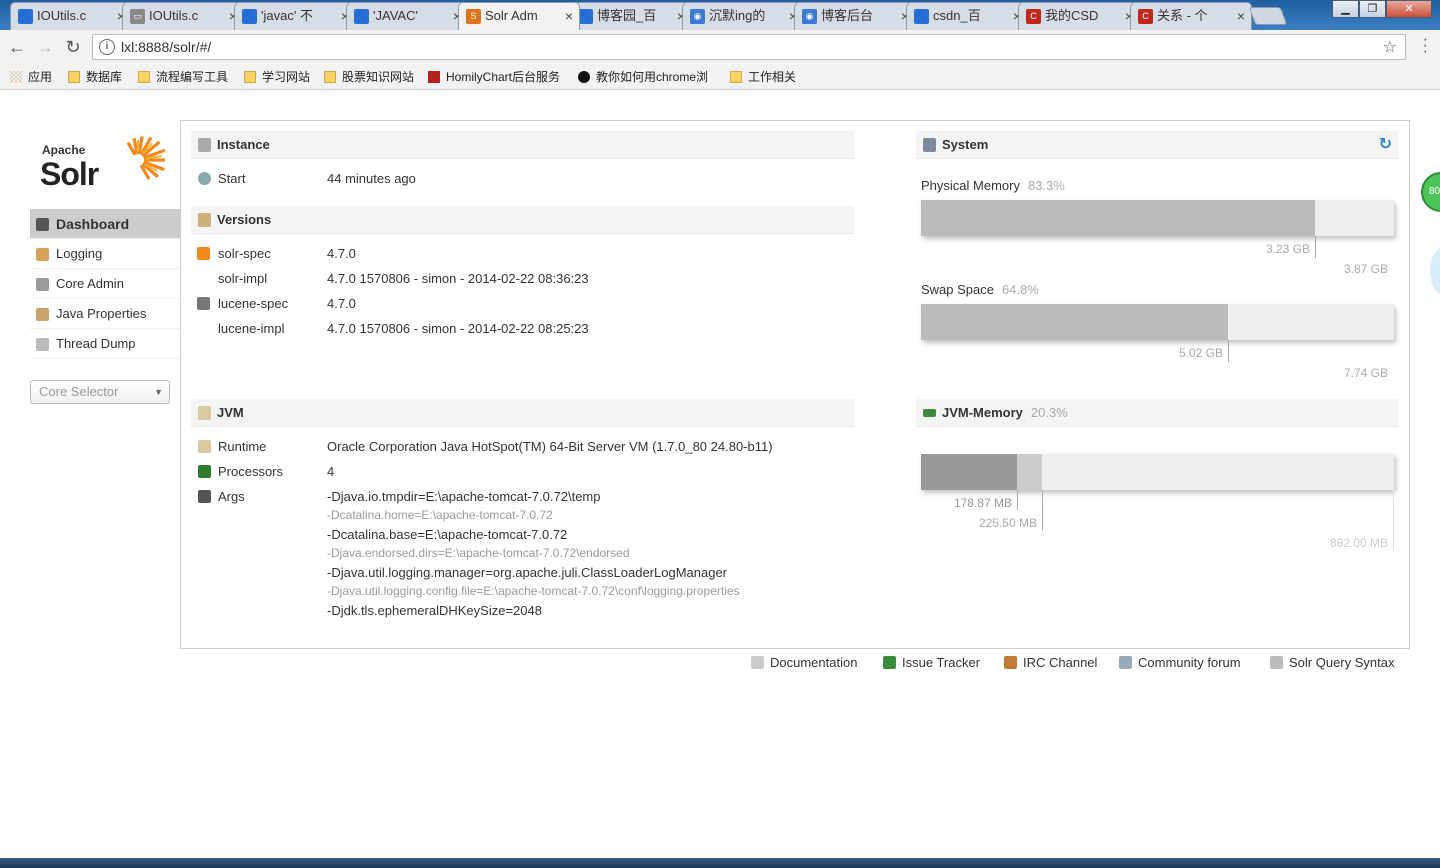 The image size is (1440, 868). What do you see at coordinates (395, 15) in the screenshot?
I see `tab-title: 'JAVAC'` at bounding box center [395, 15].